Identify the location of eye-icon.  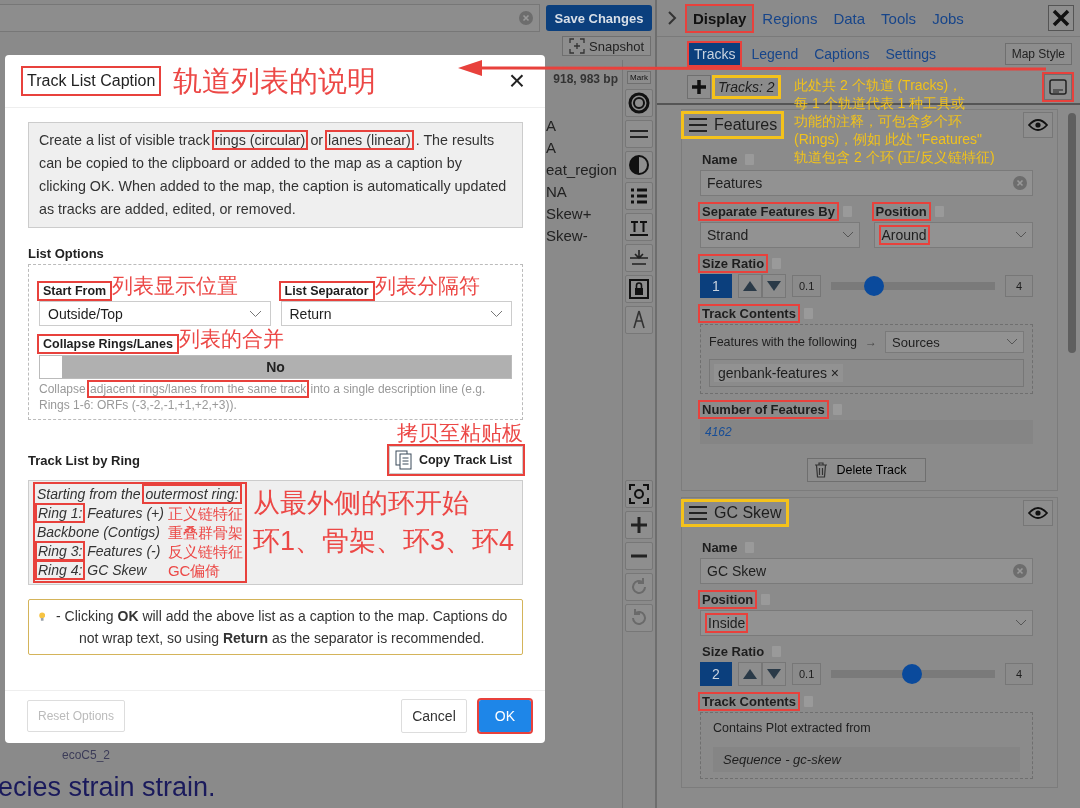
(1038, 513).